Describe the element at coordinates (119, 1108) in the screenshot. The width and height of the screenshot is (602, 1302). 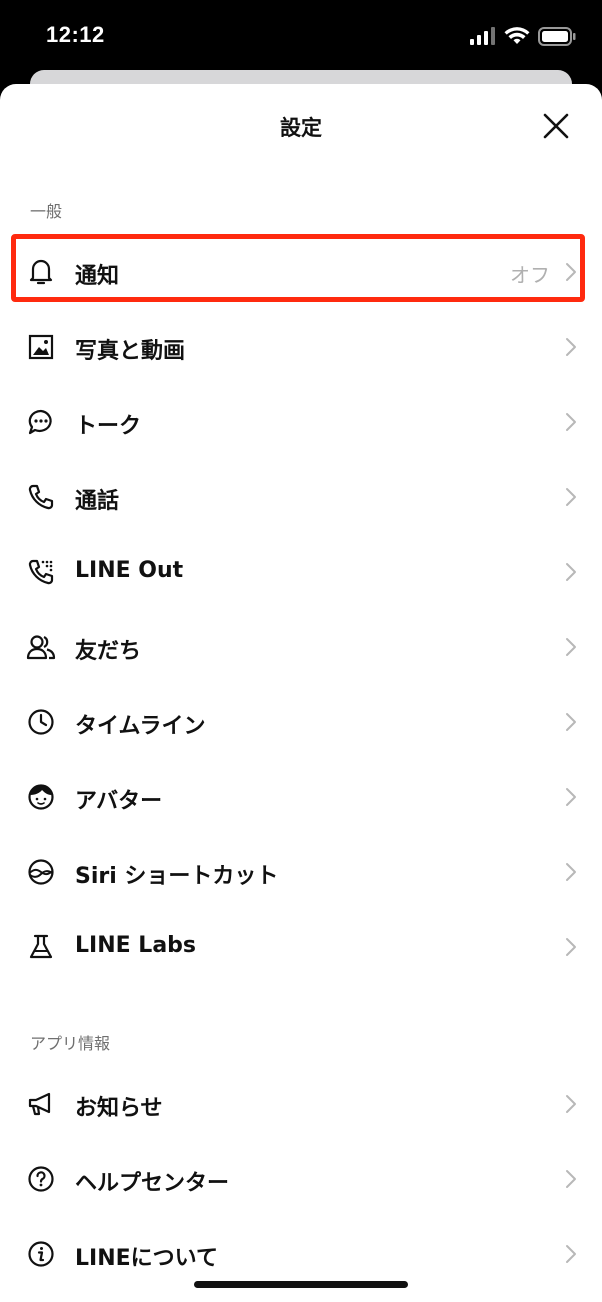
I see `settings-item-label: お知らせ` at that location.